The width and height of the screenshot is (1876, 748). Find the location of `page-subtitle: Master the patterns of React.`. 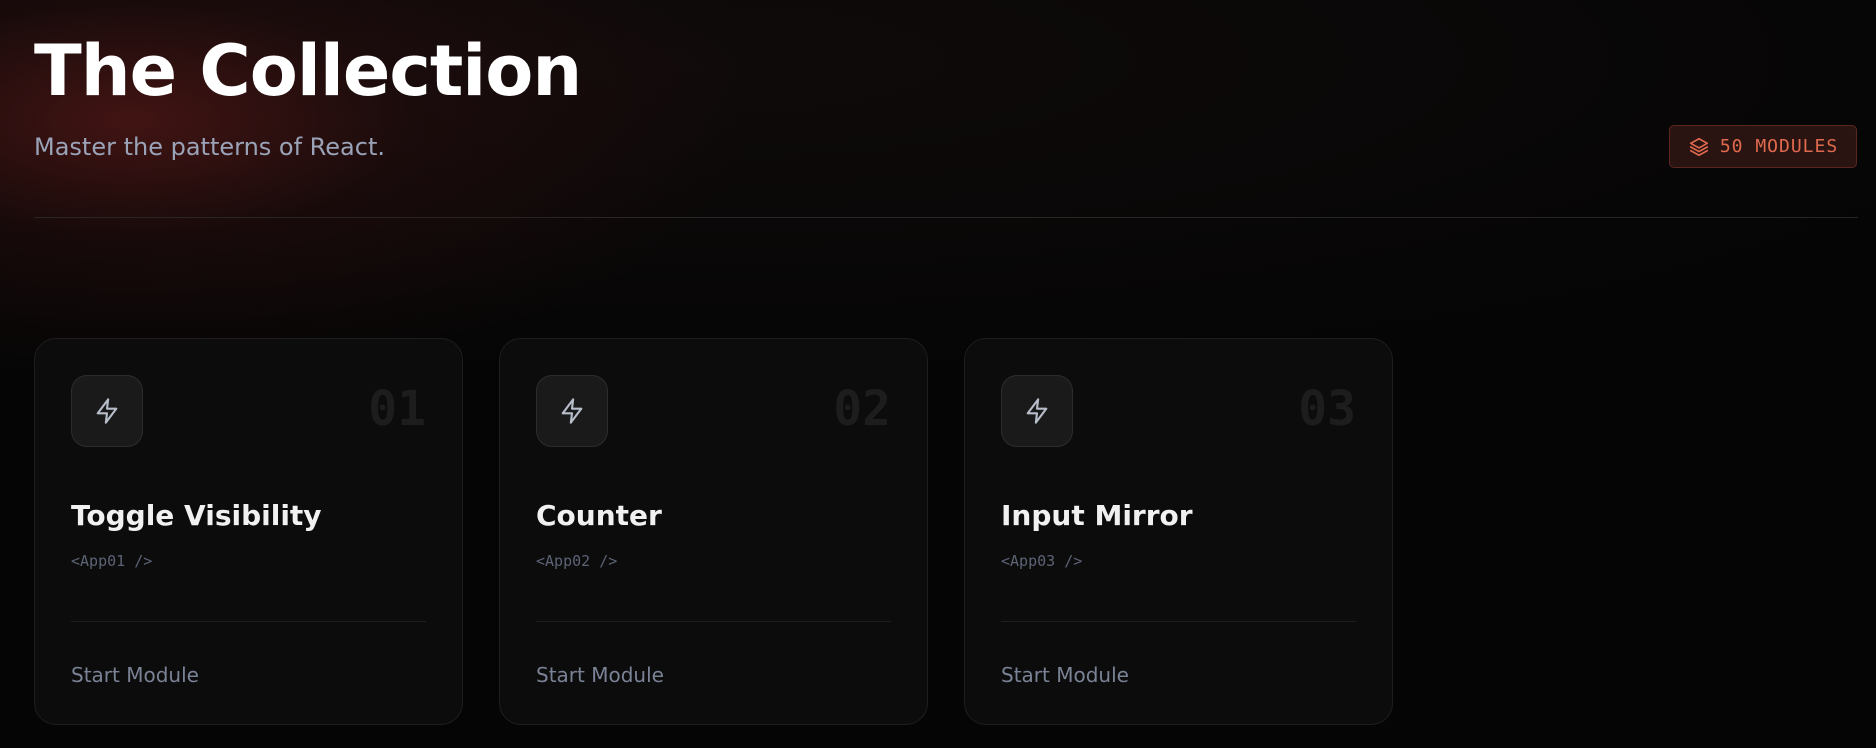

page-subtitle: Master the patterns of React. is located at coordinates (209, 147).